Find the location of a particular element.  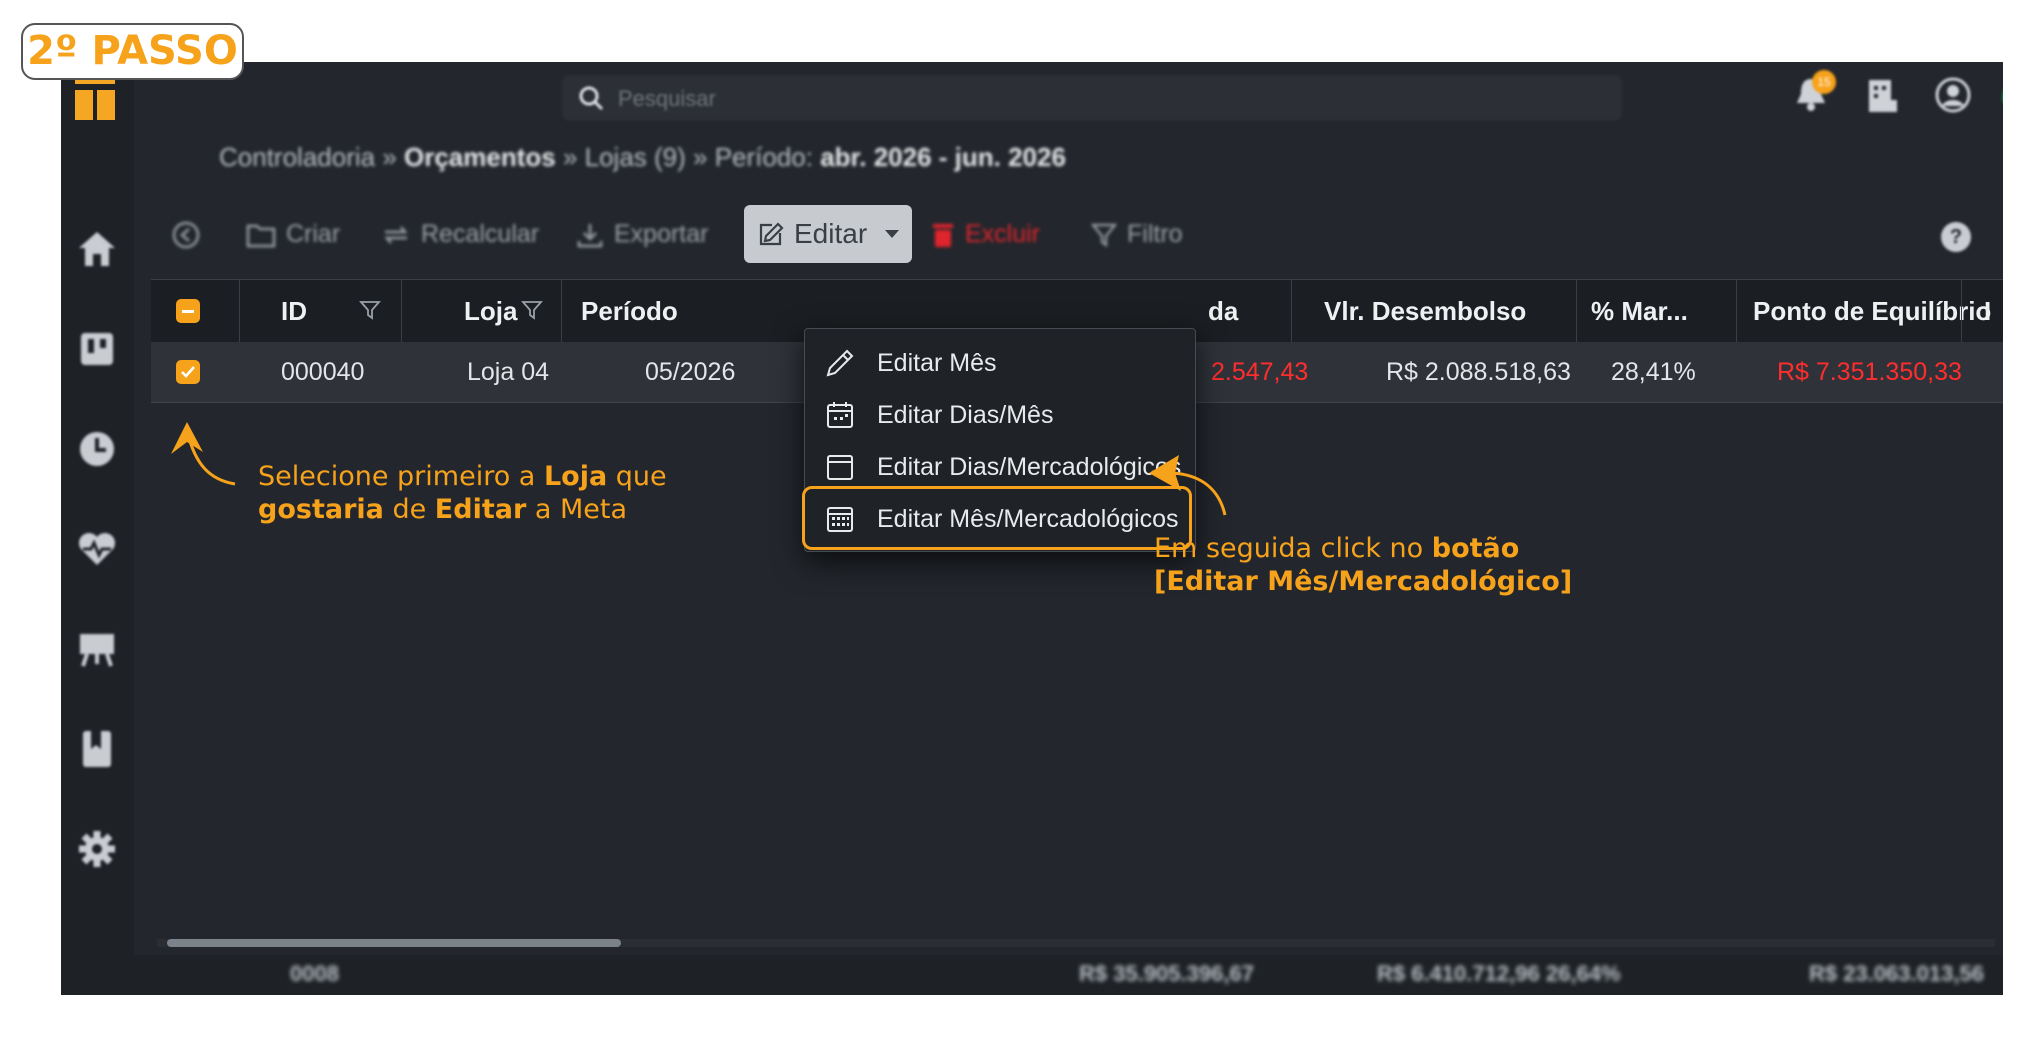

search-icon is located at coordinates (591, 98).